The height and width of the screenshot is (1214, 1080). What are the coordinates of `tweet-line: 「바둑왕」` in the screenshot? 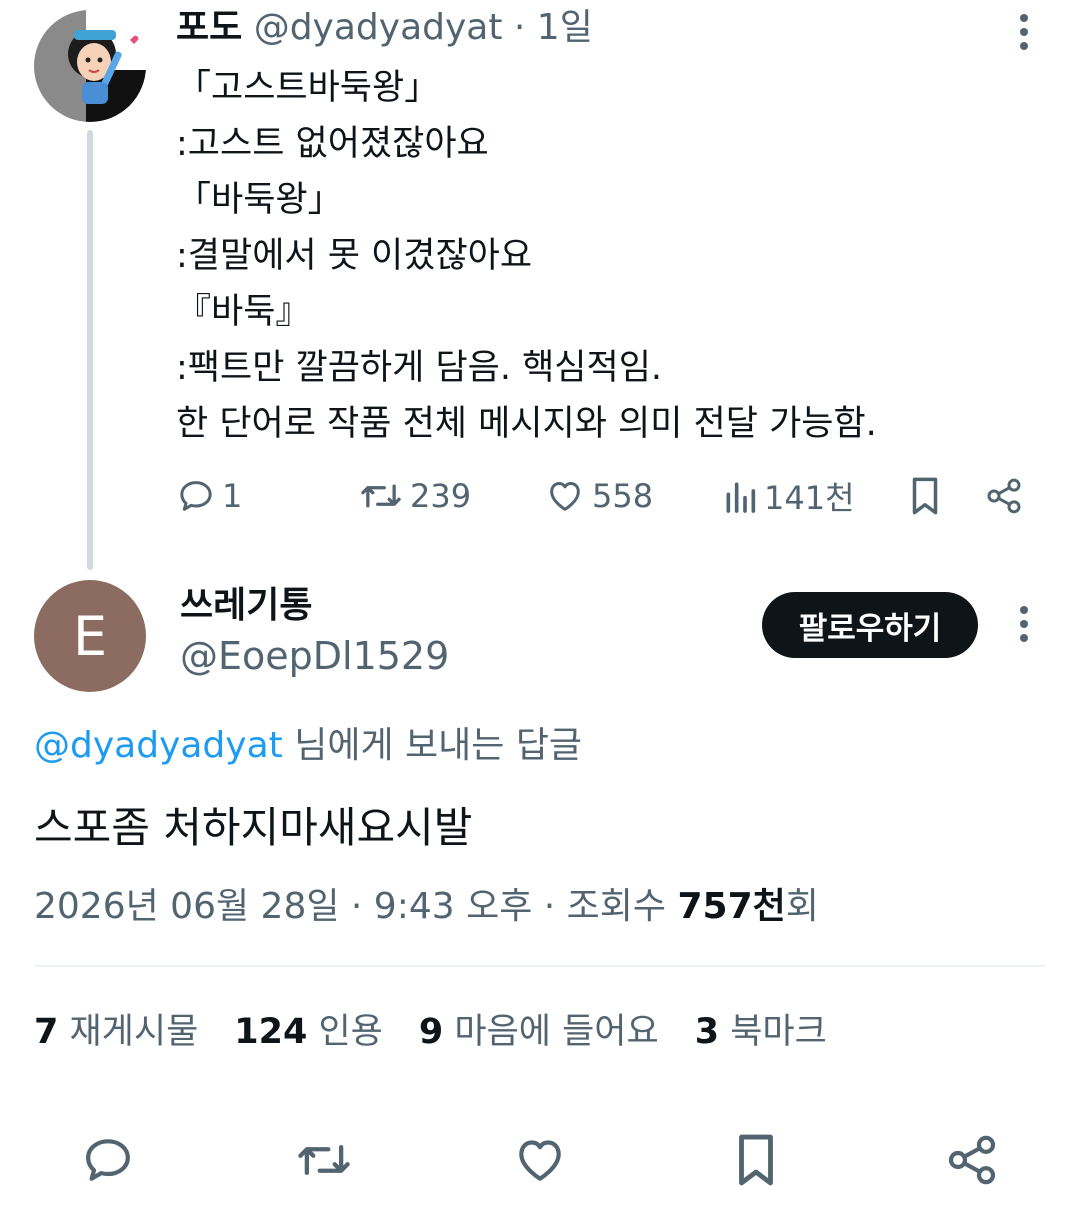 It's located at (259, 200).